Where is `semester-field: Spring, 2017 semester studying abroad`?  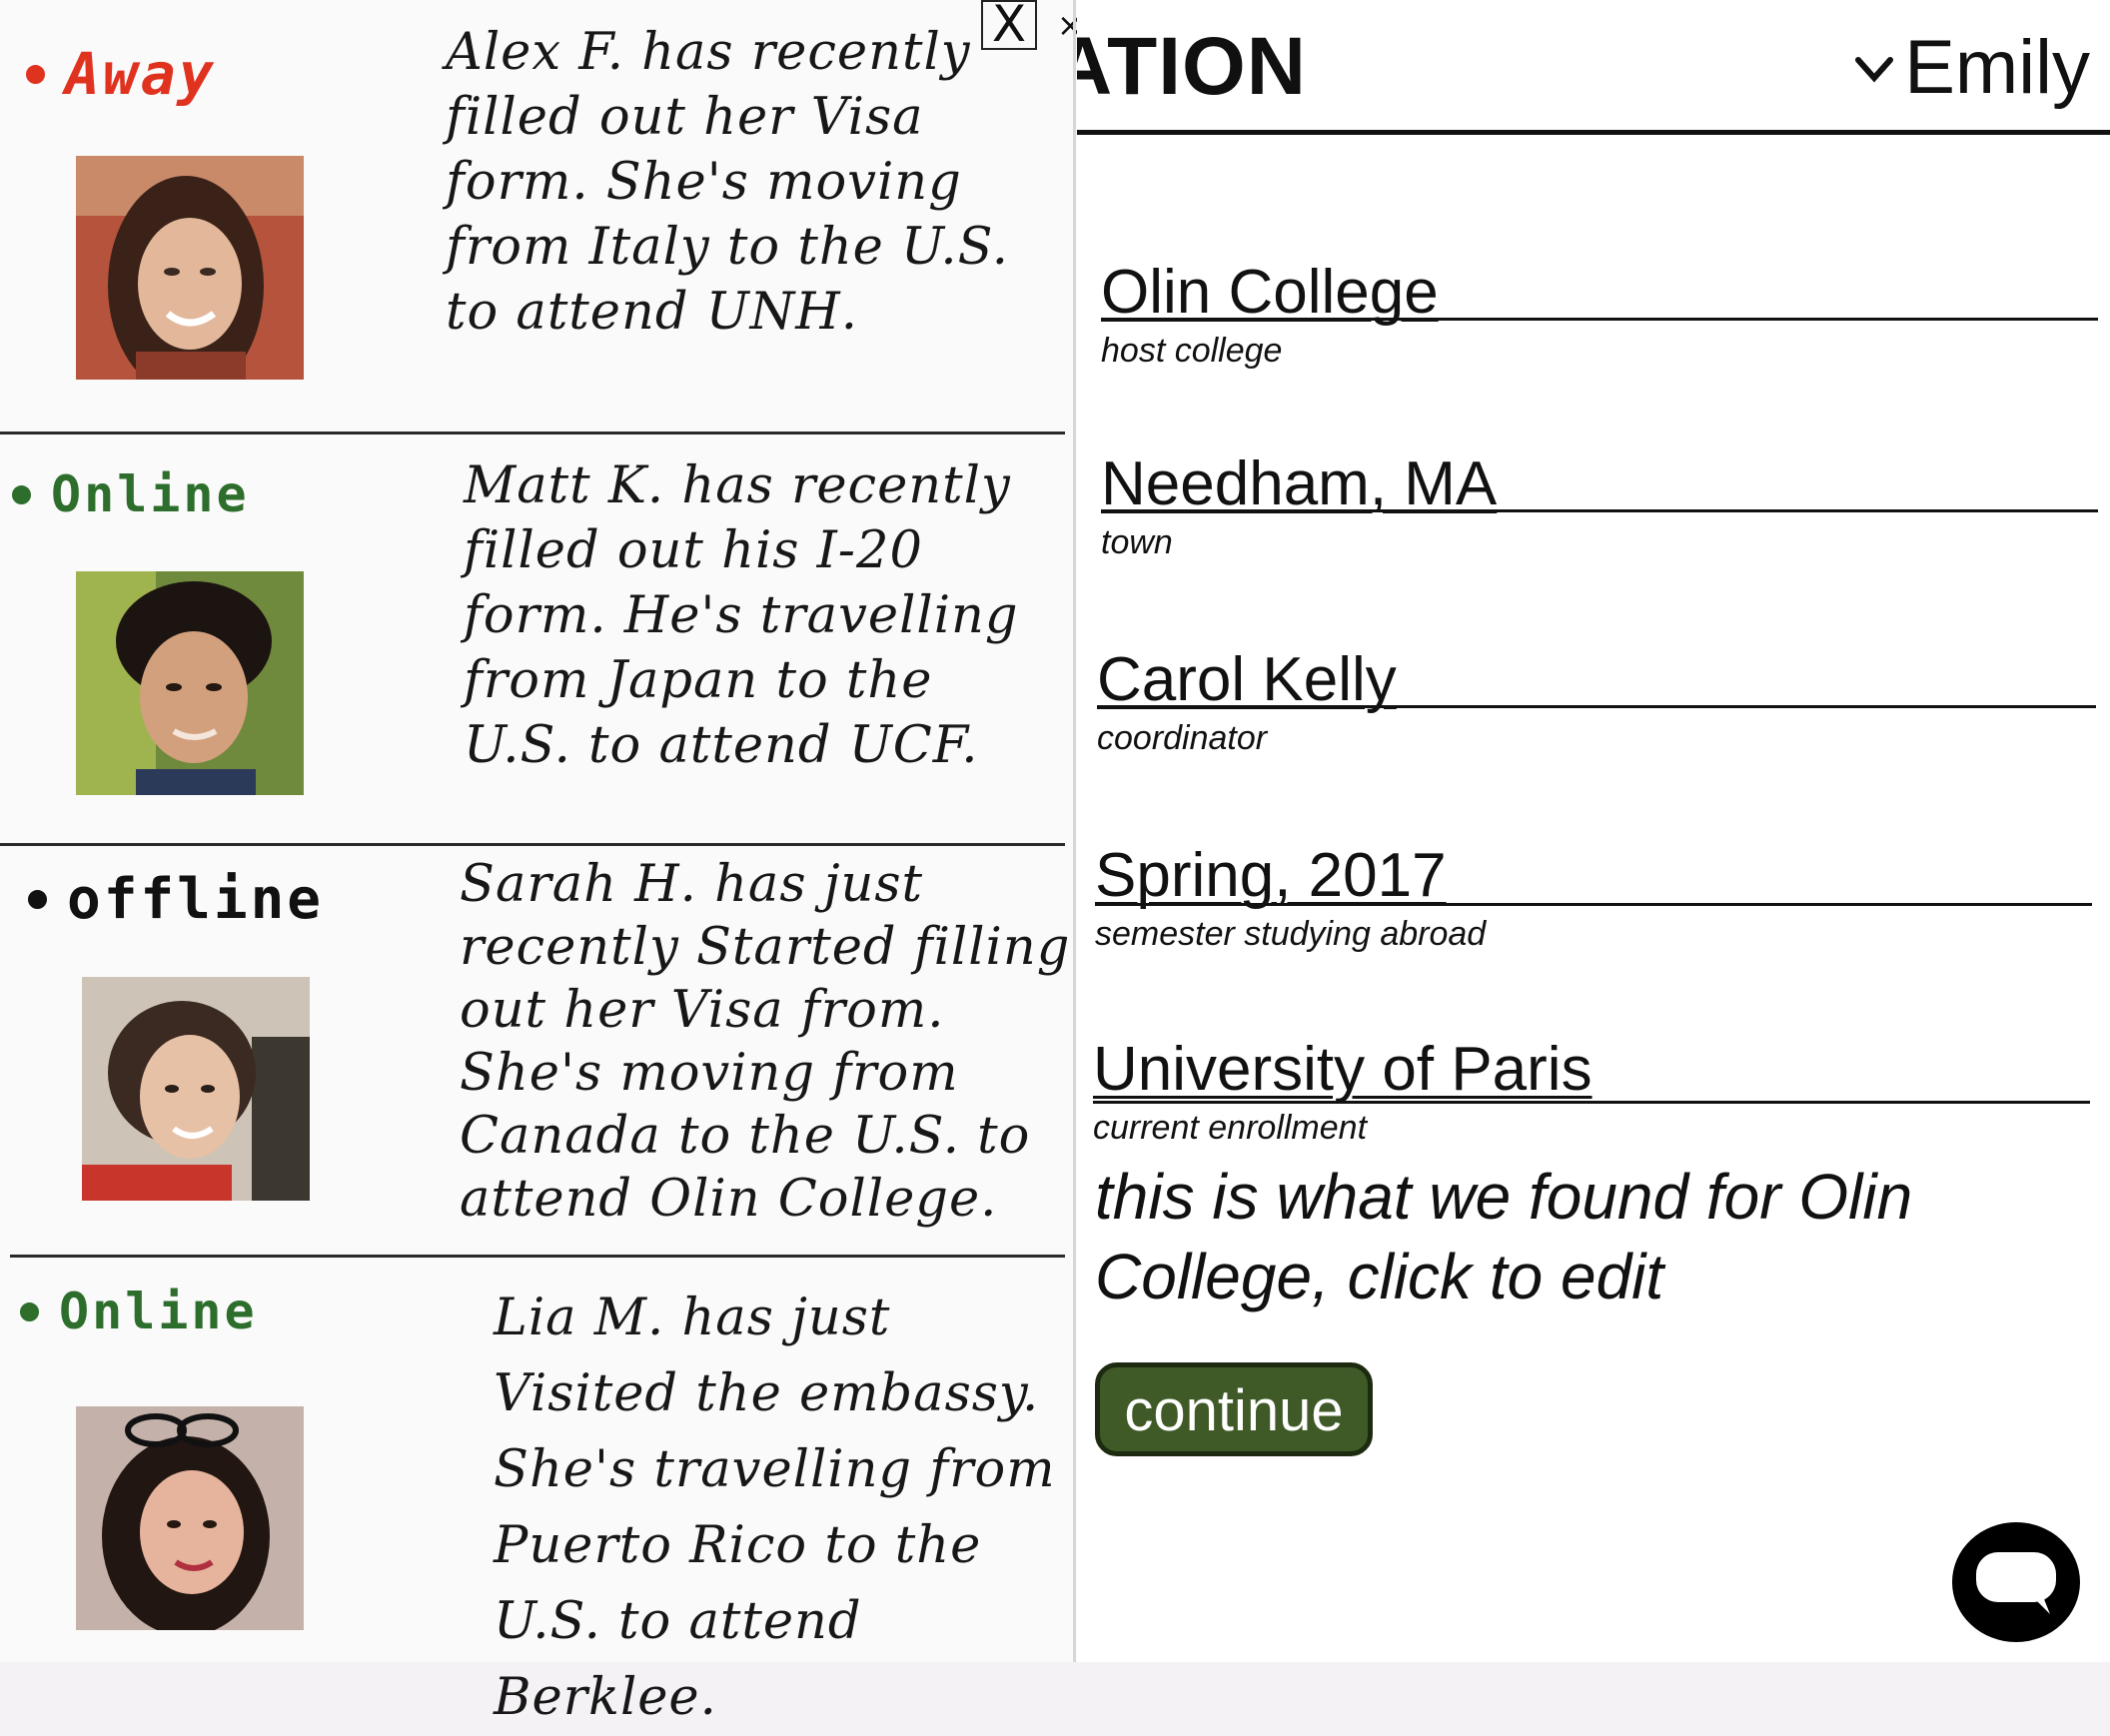 semester-field: Spring, 2017 semester studying abroad is located at coordinates (1594, 897).